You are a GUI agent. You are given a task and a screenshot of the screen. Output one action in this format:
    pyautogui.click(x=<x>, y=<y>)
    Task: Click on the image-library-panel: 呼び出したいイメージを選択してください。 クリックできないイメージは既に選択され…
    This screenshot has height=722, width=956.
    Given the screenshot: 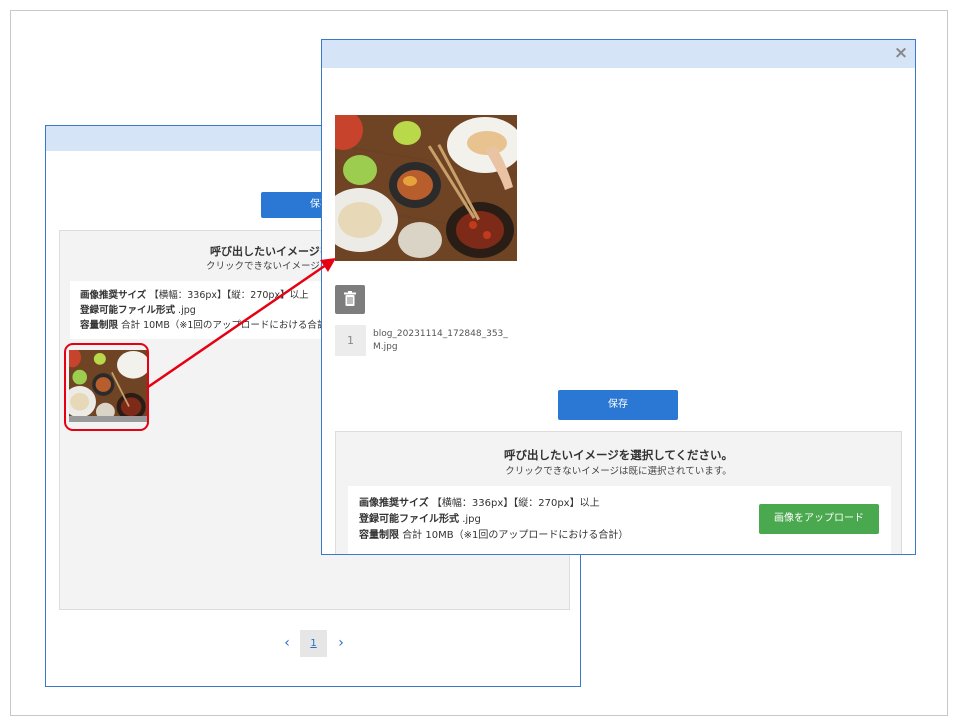 What is the action you would take?
    pyautogui.click(x=618, y=492)
    